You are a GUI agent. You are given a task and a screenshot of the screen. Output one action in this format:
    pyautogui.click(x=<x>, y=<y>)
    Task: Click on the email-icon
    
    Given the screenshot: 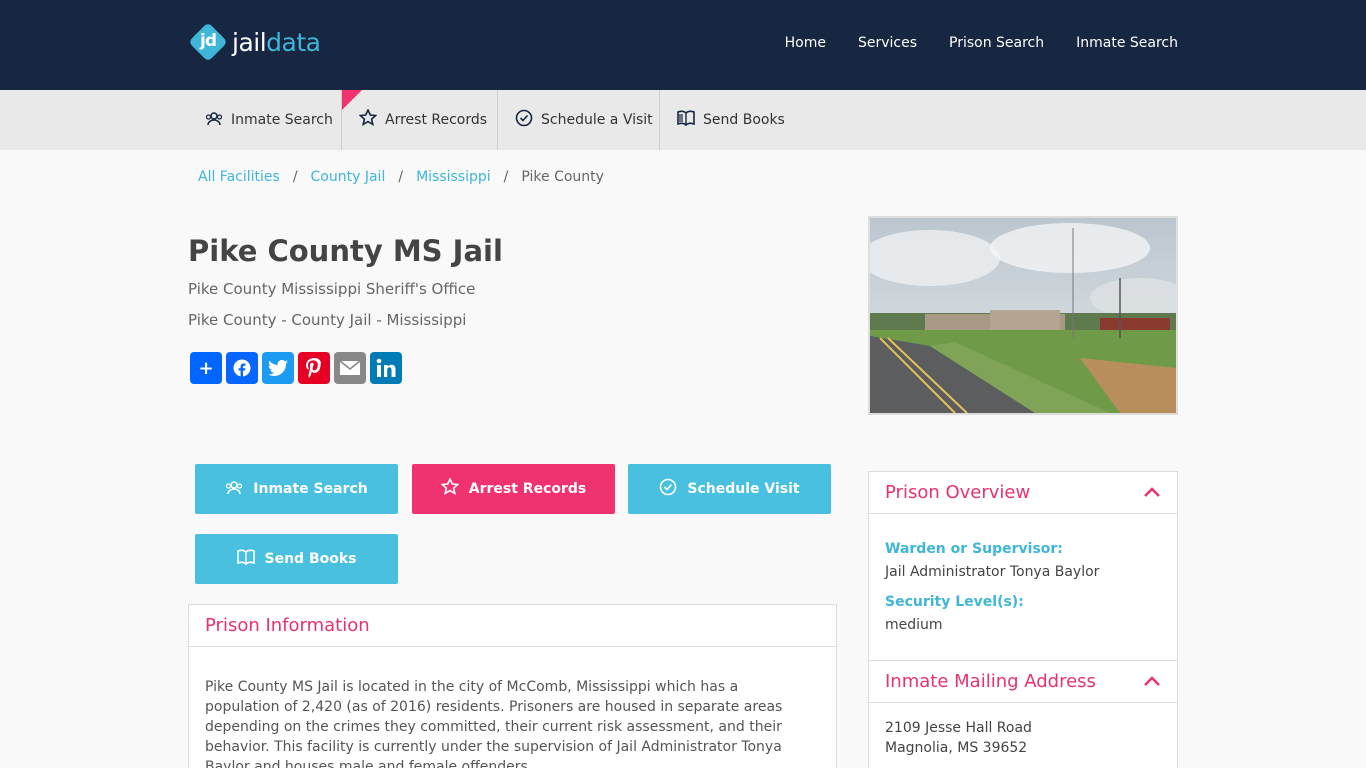 What is the action you would take?
    pyautogui.click(x=350, y=367)
    